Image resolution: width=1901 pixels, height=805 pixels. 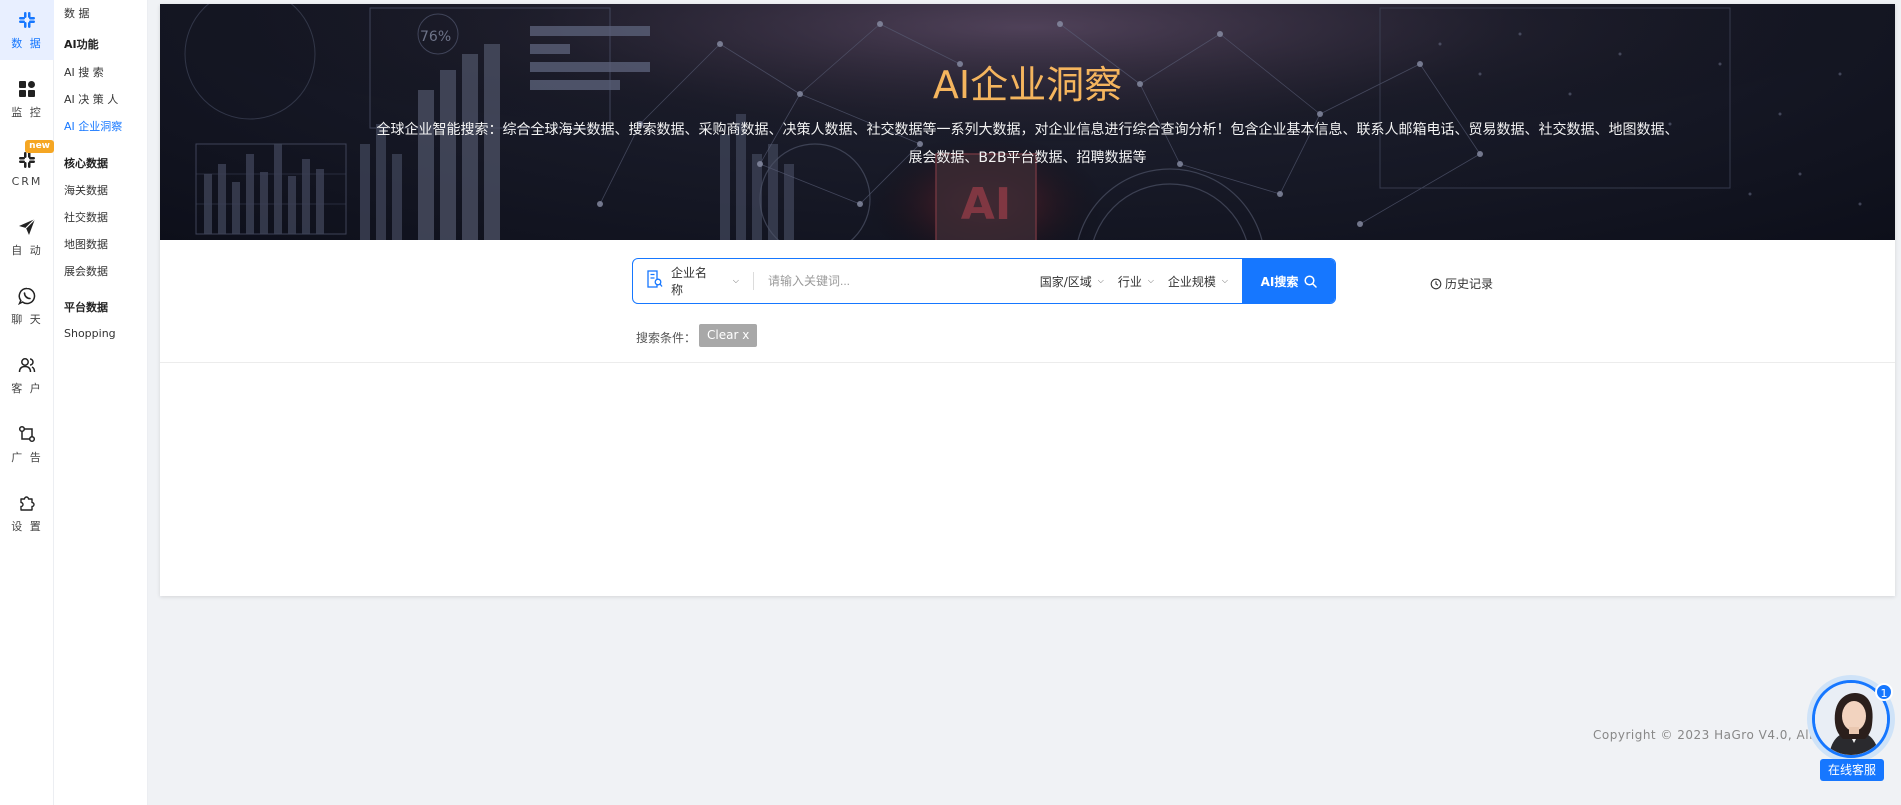 What do you see at coordinates (728, 335) in the screenshot?
I see `clear-conditions-button: Clear x` at bounding box center [728, 335].